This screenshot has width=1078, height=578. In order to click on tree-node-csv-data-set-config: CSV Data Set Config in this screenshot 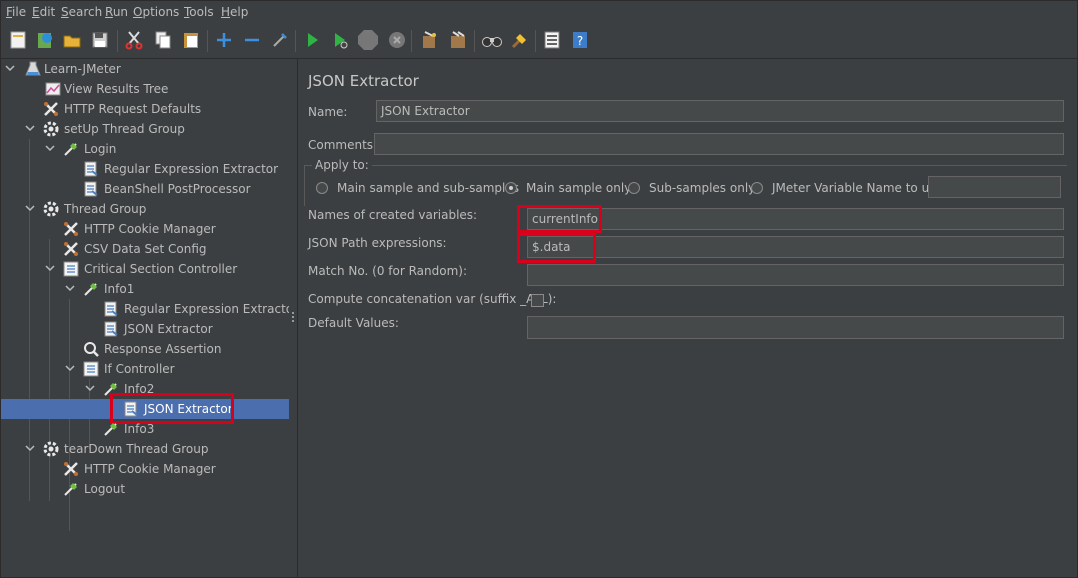, I will do `click(144, 249)`.